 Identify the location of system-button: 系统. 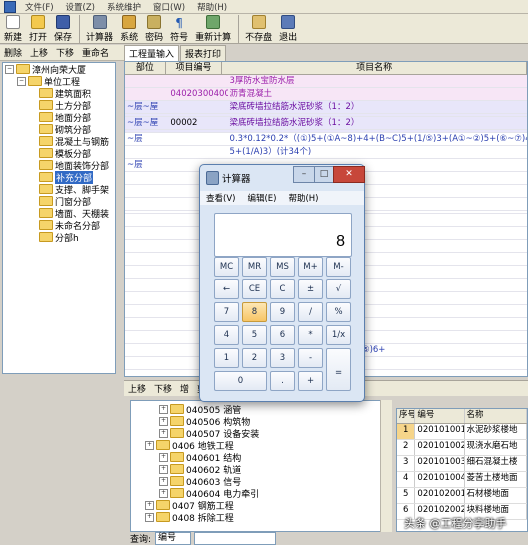
(129, 29).